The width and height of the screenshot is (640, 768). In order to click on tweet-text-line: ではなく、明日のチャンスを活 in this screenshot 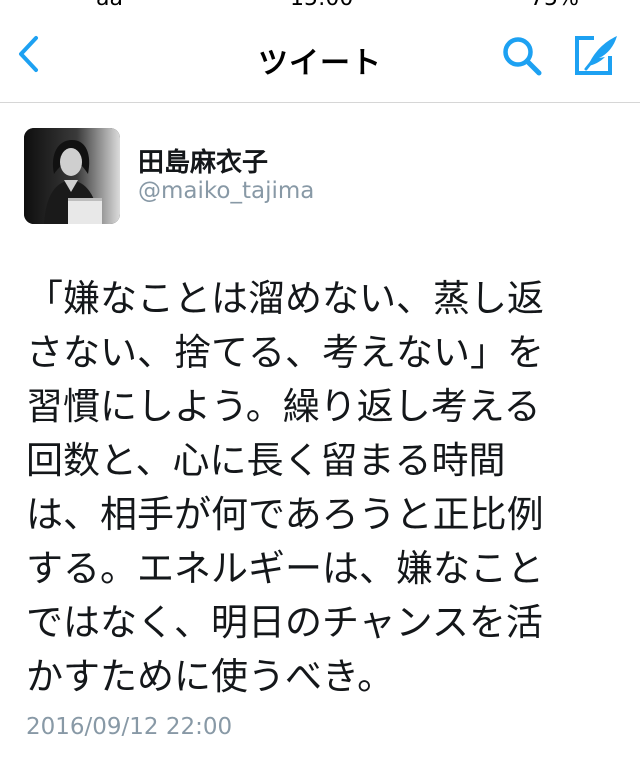, I will do `click(284, 622)`.